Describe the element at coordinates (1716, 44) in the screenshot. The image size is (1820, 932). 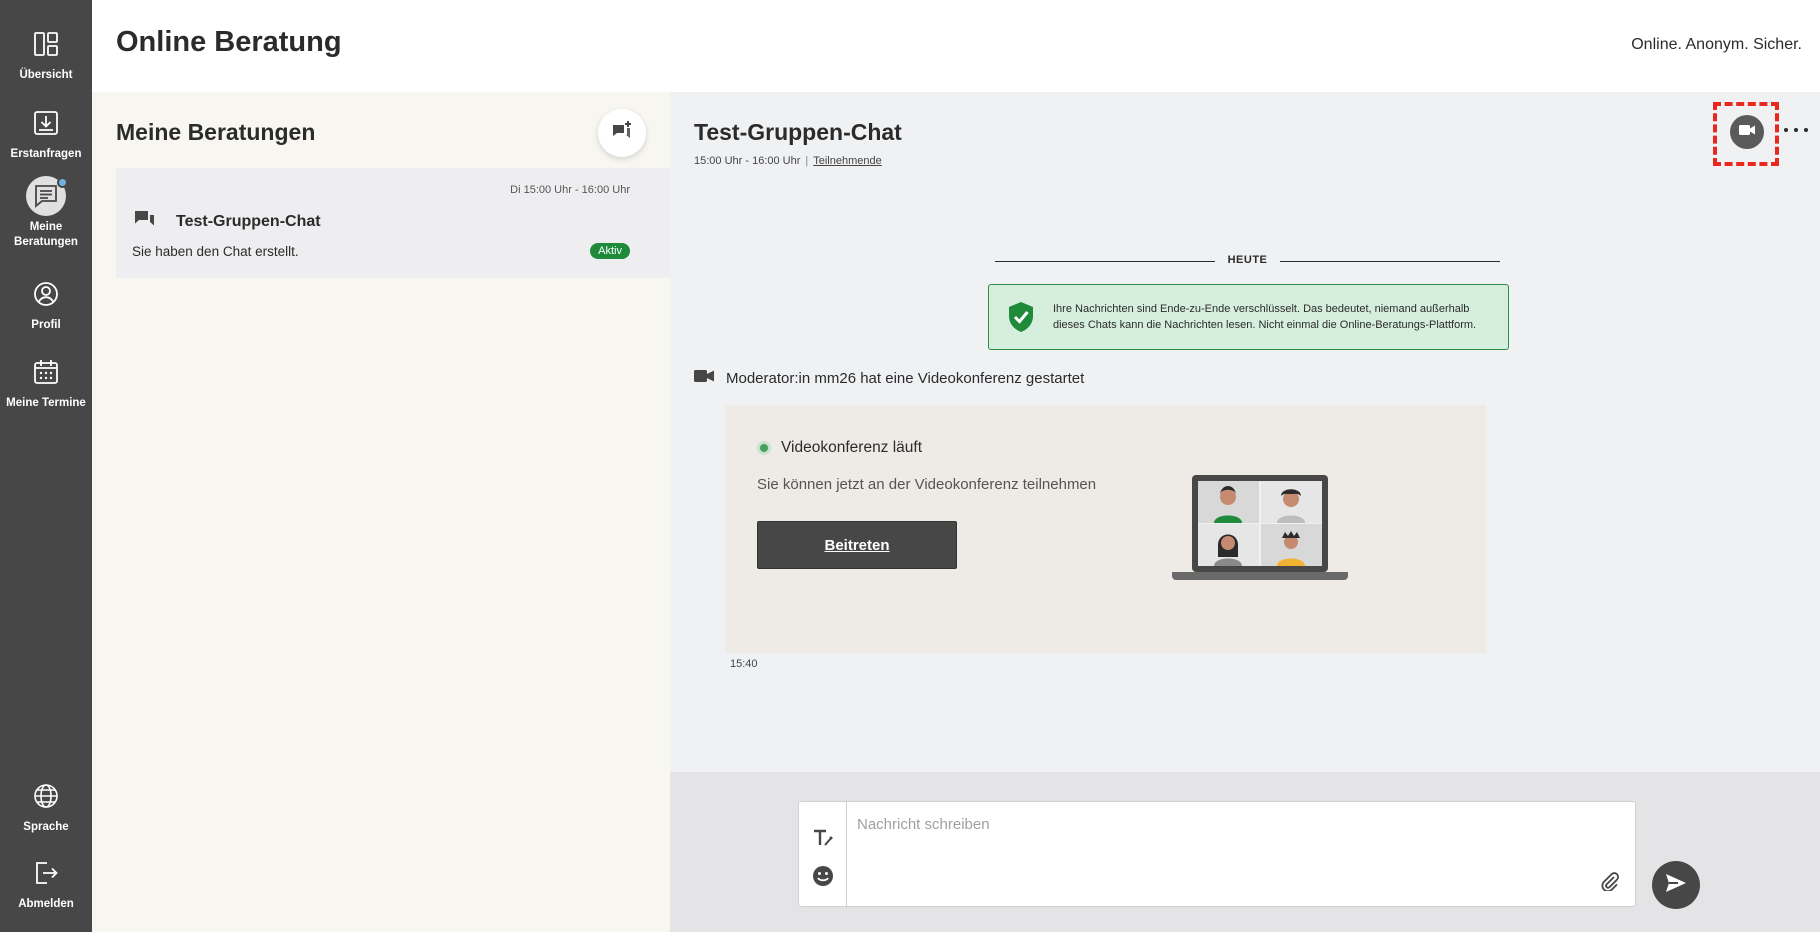
I see `header-claim: Online. Anonym. Sicher.` at that location.